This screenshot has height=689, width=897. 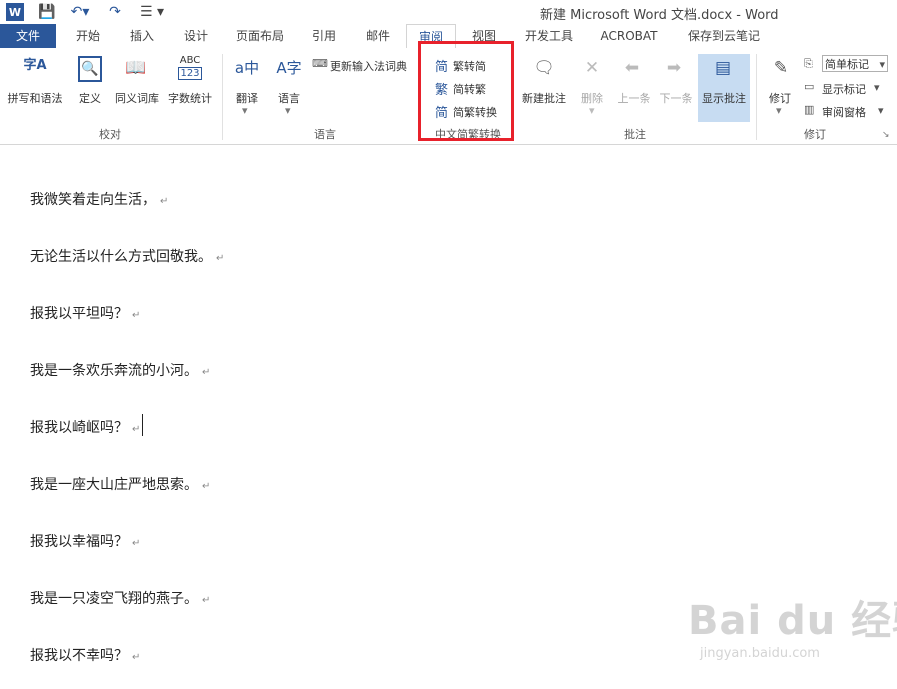 I want to click on customize-qat-icon: ☰ ▾, so click(x=152, y=12).